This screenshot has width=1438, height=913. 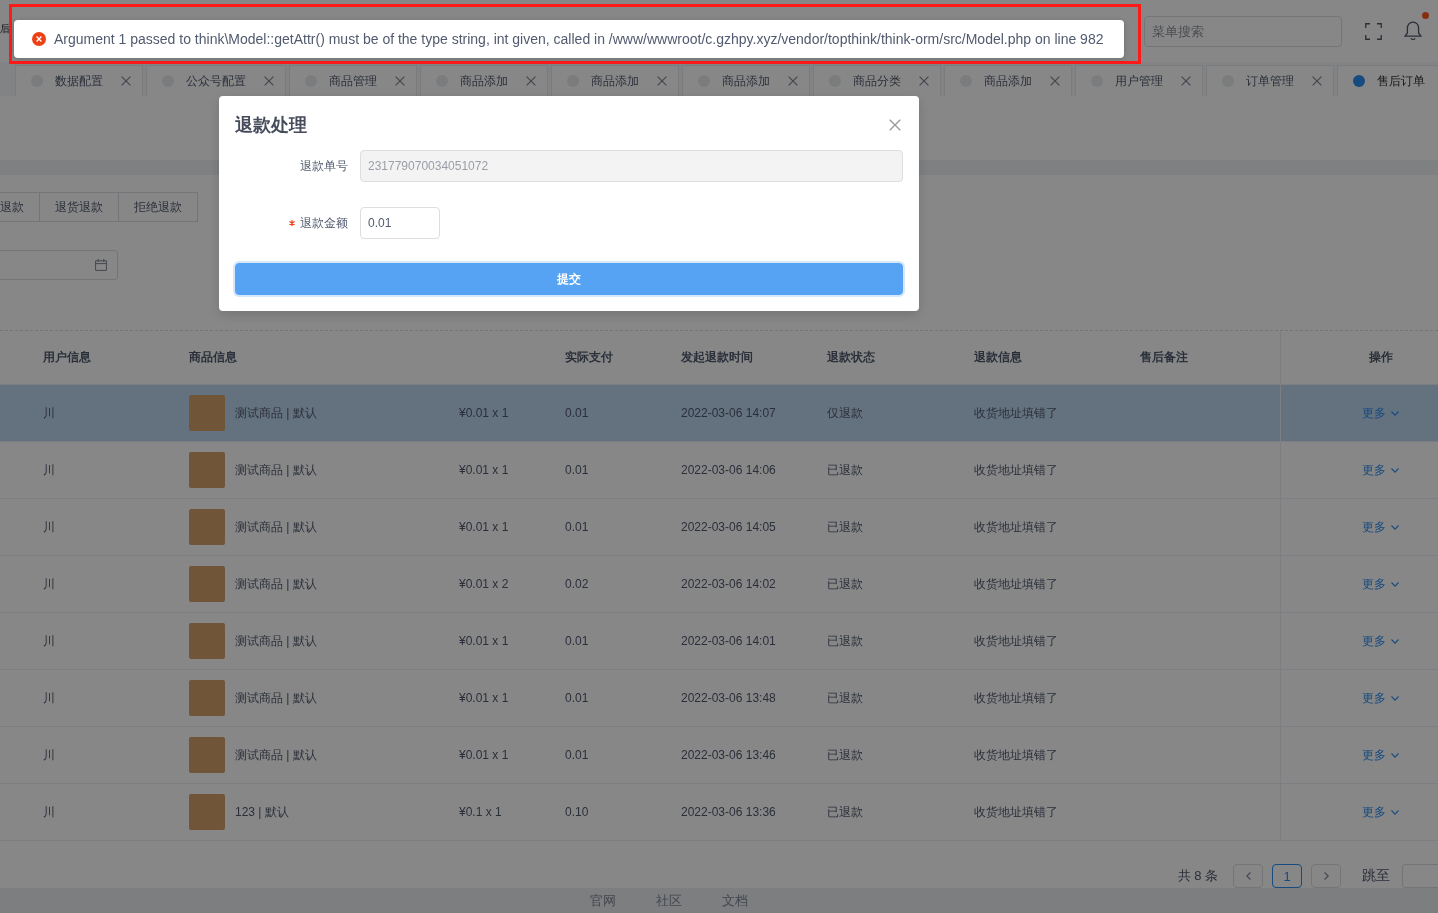 I want to click on table-cell: 2022-03-06 14:02, so click(x=728, y=584).